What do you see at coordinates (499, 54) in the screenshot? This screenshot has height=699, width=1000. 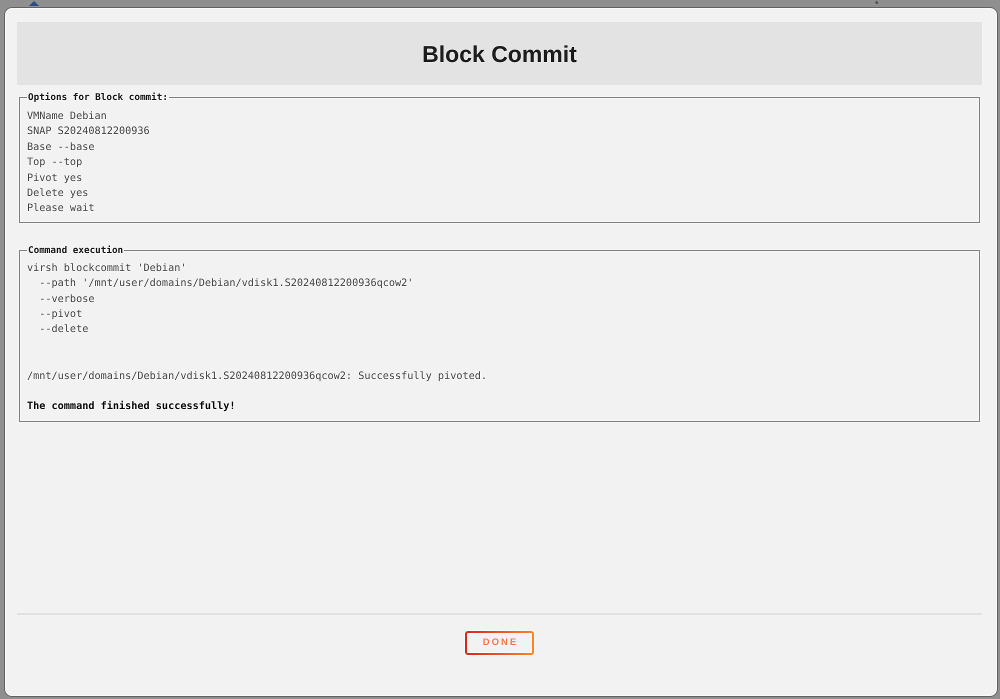 I see `dialog-title: Block Commit` at bounding box center [499, 54].